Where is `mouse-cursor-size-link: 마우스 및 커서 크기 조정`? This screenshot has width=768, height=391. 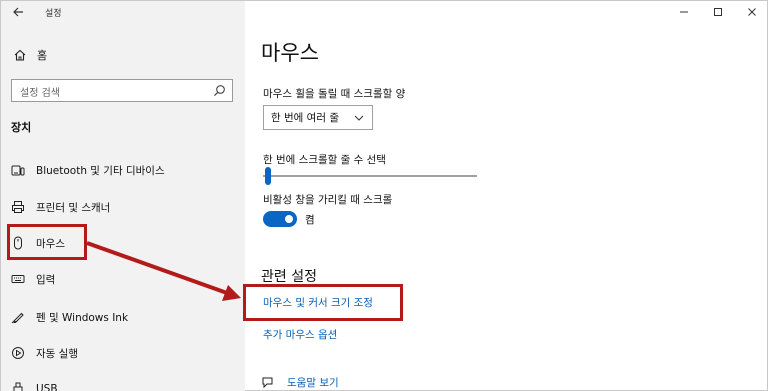
mouse-cursor-size-link: 마우스 및 커서 크기 조정 is located at coordinates (318, 302).